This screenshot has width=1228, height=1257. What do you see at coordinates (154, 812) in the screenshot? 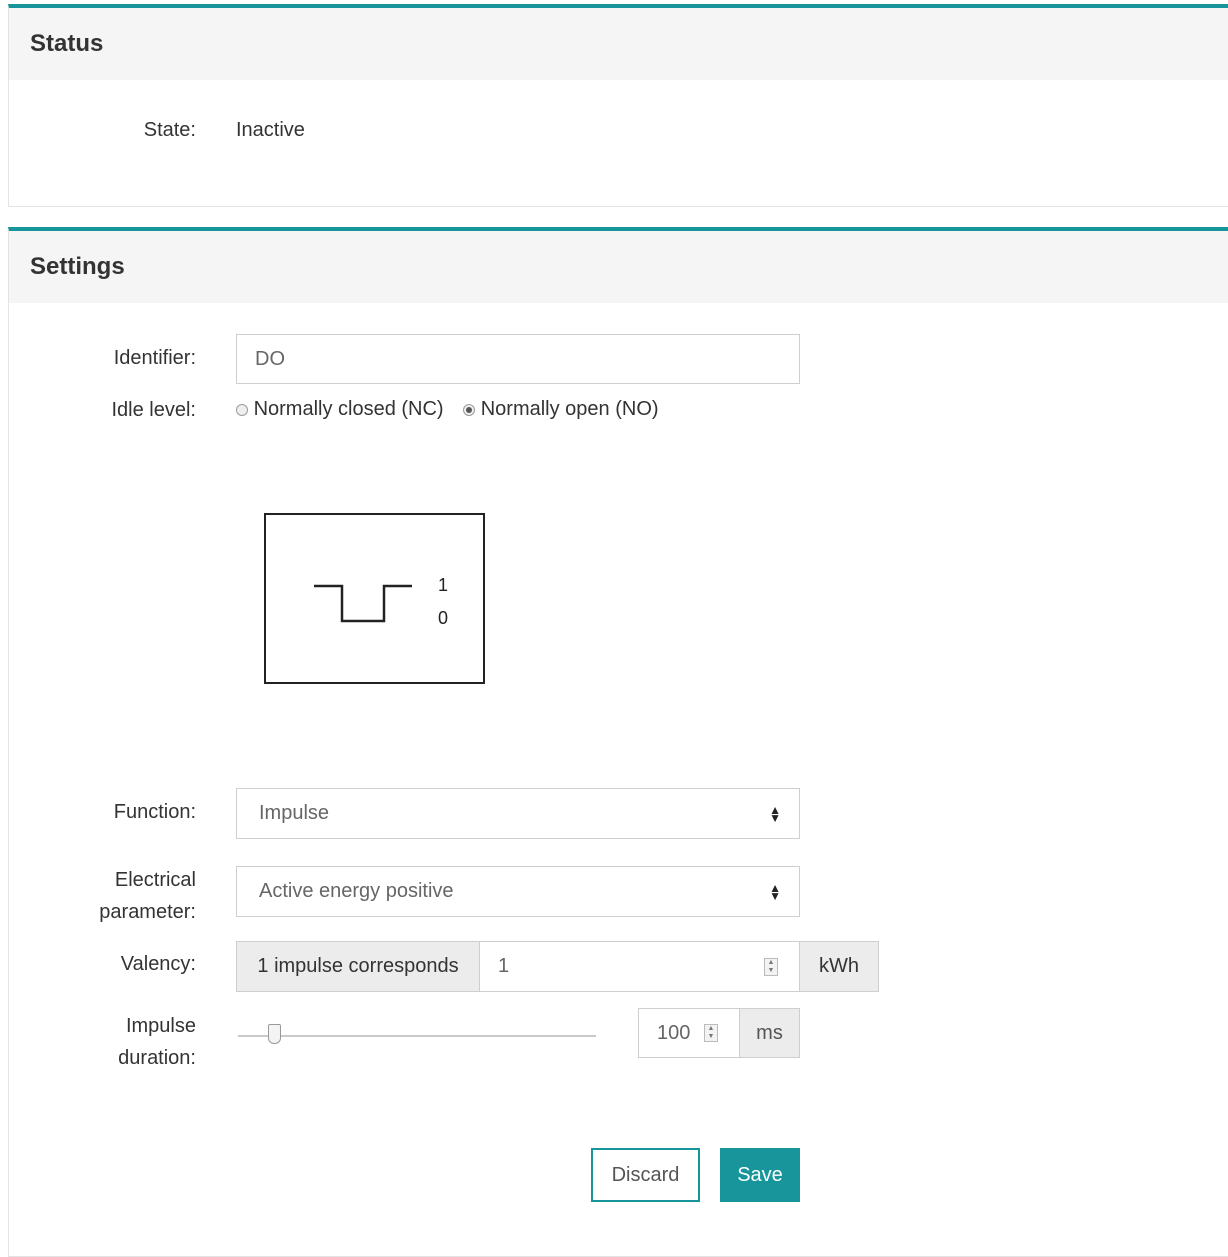
I see `function-label: Function:` at bounding box center [154, 812].